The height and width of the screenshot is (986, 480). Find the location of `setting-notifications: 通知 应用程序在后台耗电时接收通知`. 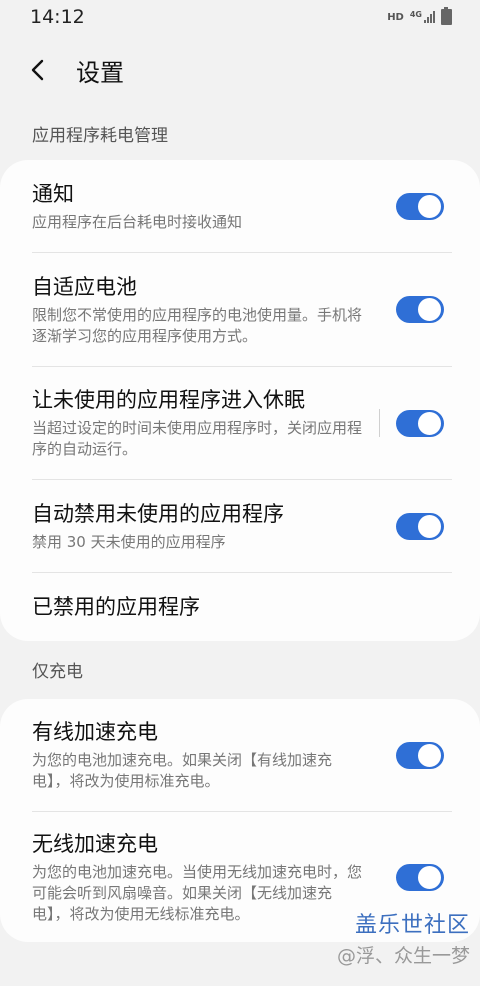

setting-notifications: 通知 应用程序在后台耗电时接收通知 is located at coordinates (240, 206).